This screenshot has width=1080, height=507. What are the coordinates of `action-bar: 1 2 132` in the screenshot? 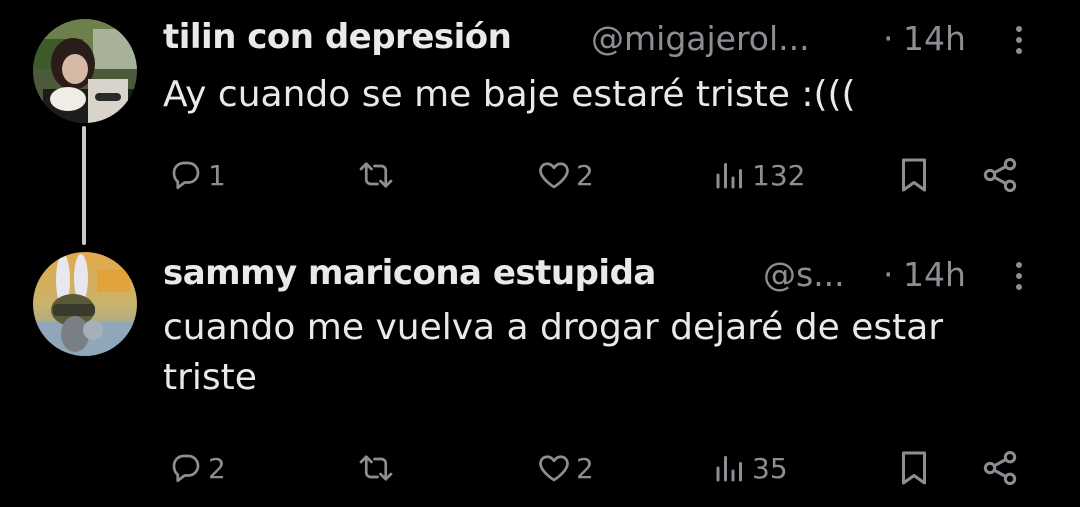 It's located at (540, 175).